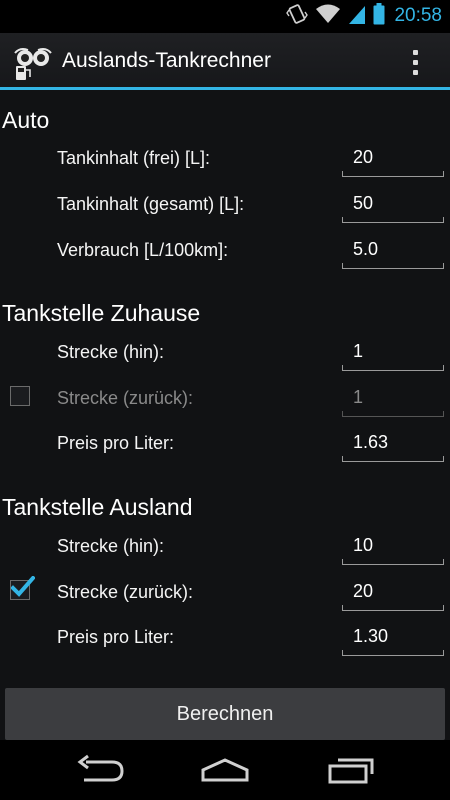 This screenshot has height=800, width=450. I want to click on input-home-distance-to: 1, so click(393, 354).